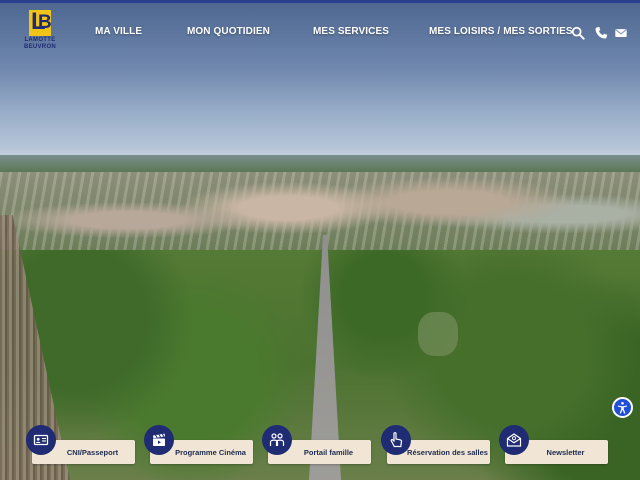  What do you see at coordinates (601, 33) in the screenshot?
I see `phone-icon` at bounding box center [601, 33].